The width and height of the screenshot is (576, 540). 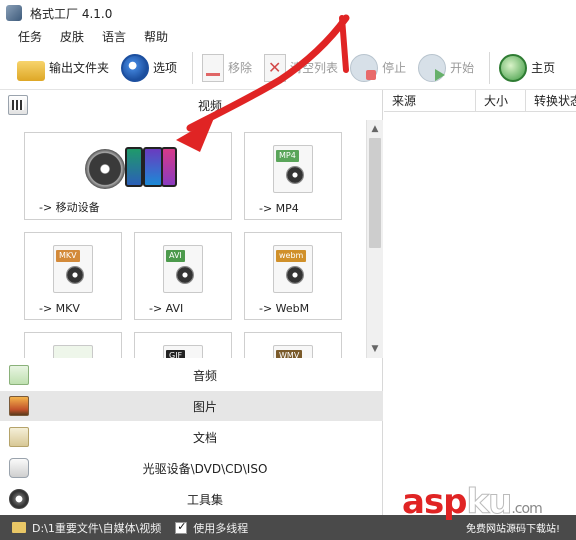 I want to click on app-icon, so click(x=14, y=13).